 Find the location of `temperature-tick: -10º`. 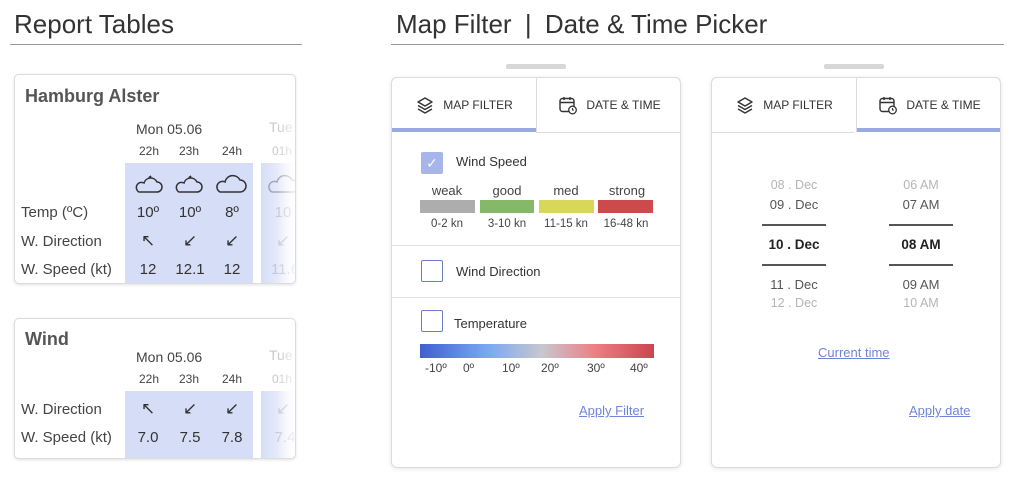

temperature-tick: -10º is located at coordinates (436, 368).